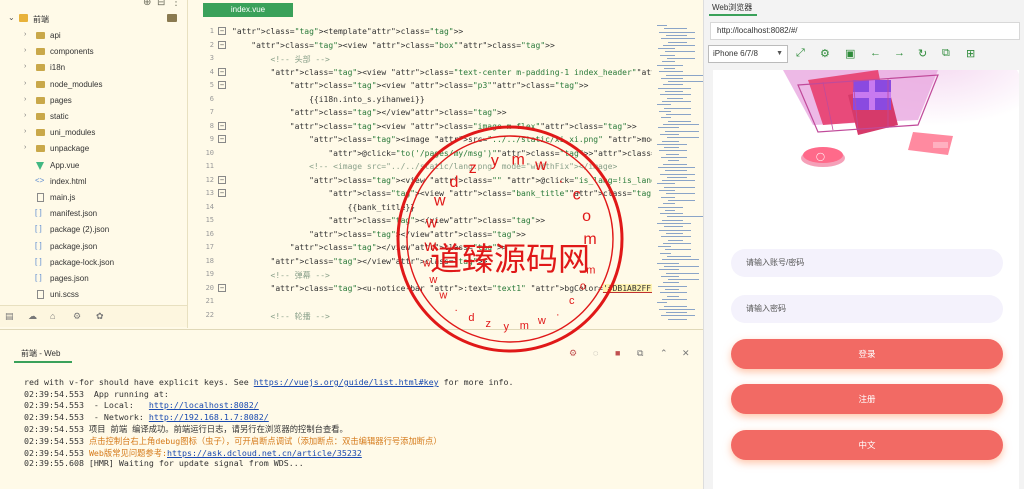 The image size is (1024, 489). What do you see at coordinates (202, 220) in the screenshot?
I see `line-number: 15` at bounding box center [202, 220].